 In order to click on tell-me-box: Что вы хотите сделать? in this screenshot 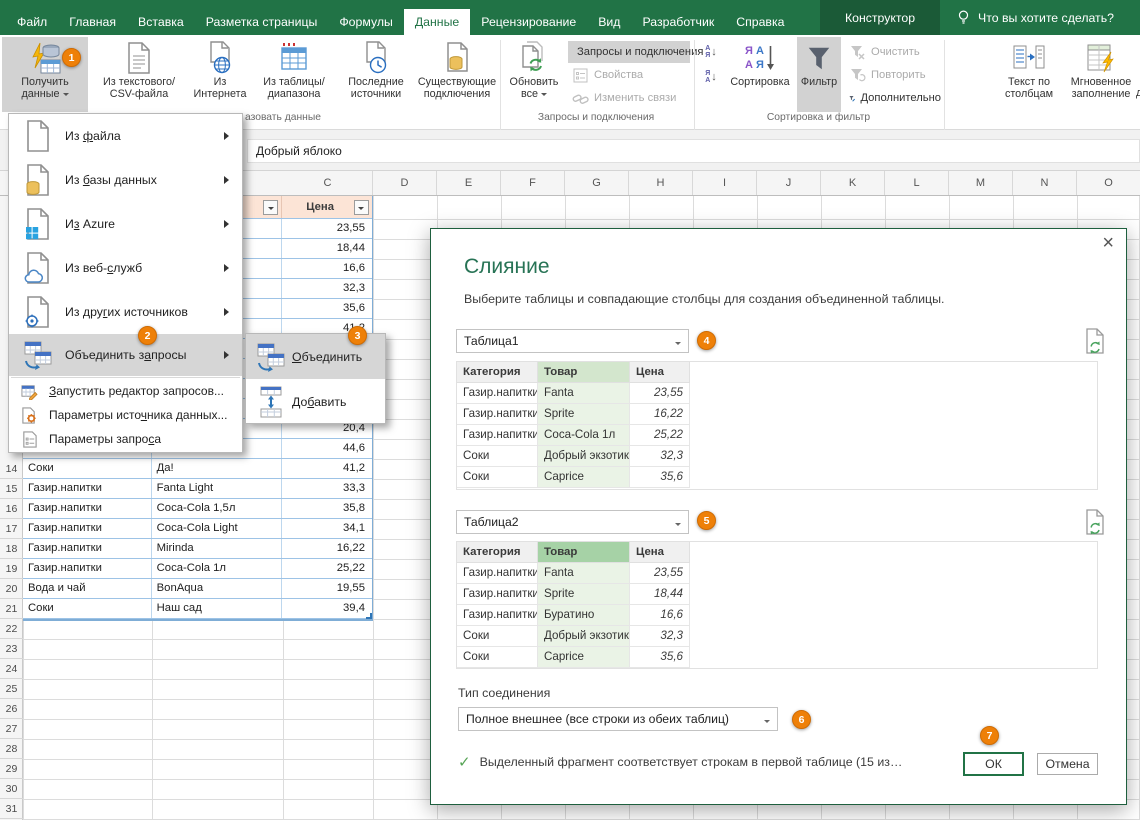, I will do `click(1035, 17)`.